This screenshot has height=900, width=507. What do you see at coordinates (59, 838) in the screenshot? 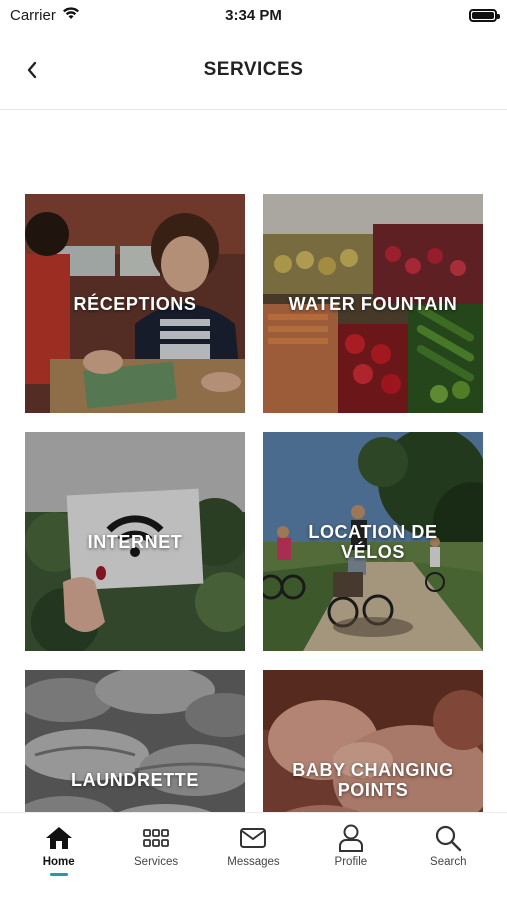
I see `home-icon` at bounding box center [59, 838].